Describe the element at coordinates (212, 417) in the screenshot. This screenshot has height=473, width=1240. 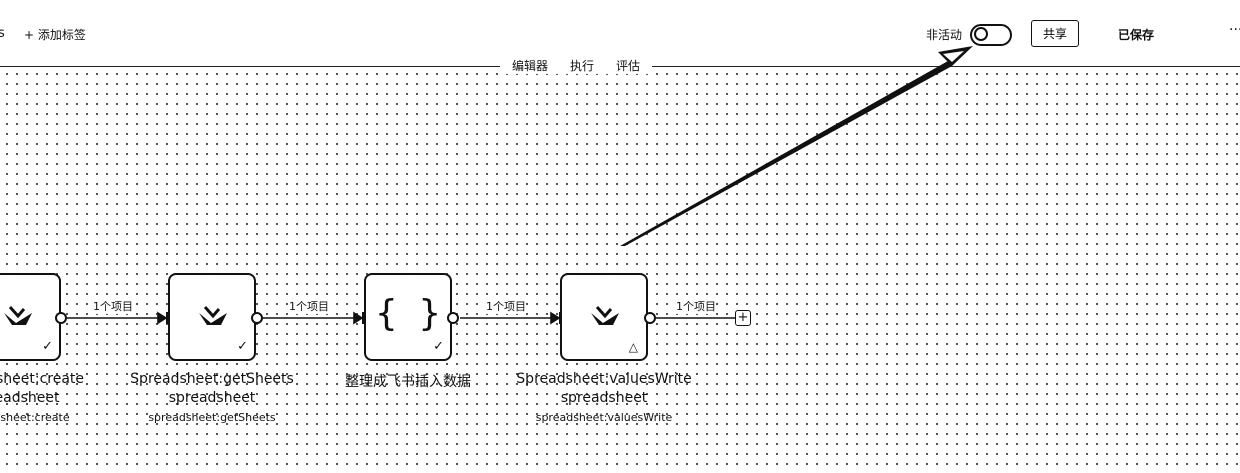
I see `node-2-operation: spreadsheet:getSheets` at that location.